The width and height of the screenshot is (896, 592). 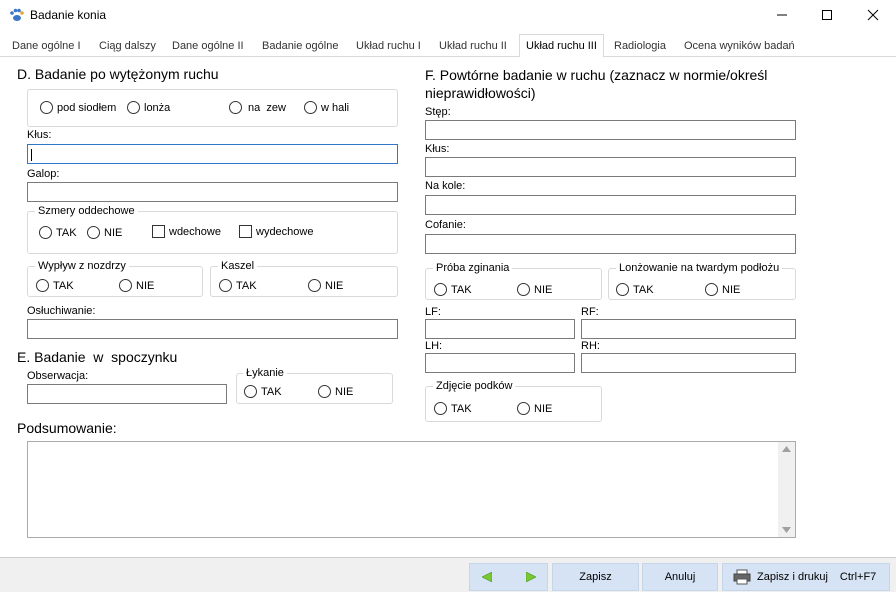 I want to click on minimize-button, so click(x=781, y=15).